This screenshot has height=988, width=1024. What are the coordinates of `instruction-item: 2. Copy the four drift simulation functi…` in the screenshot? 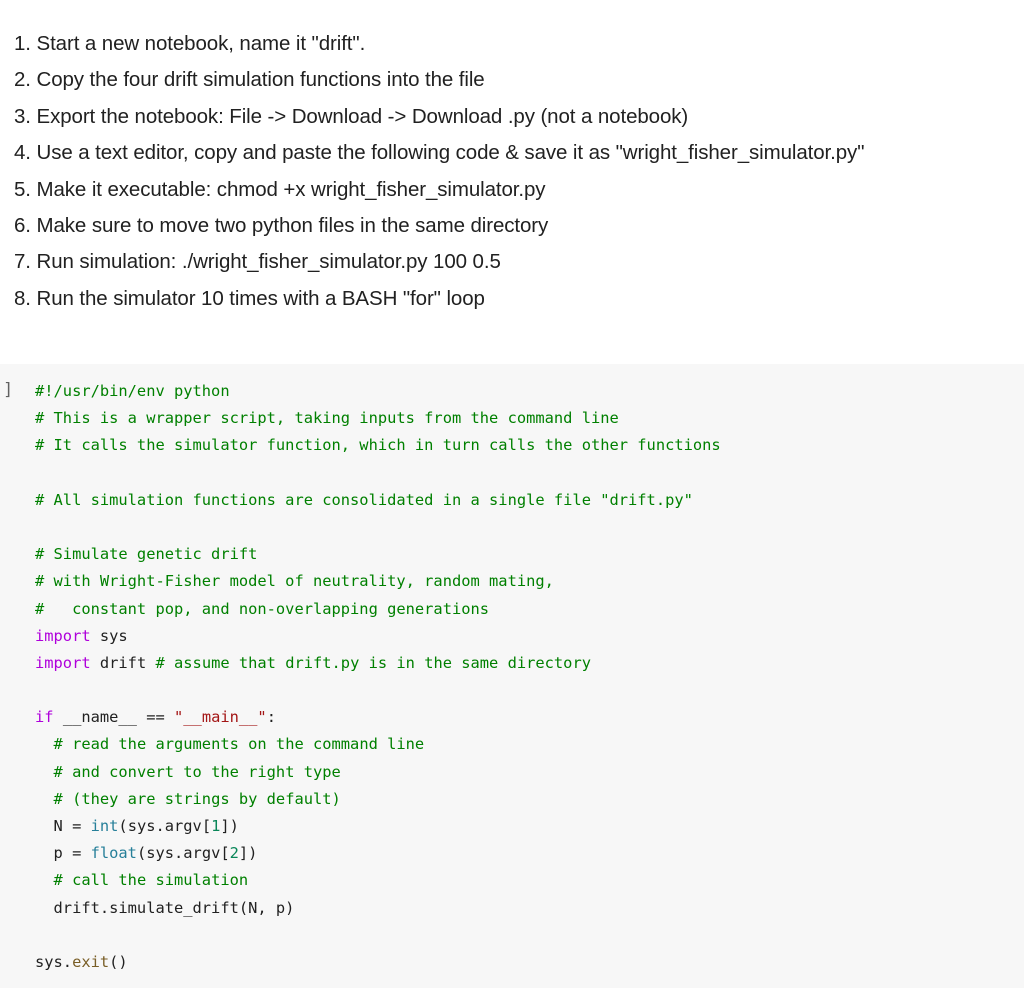 It's located at (249, 80).